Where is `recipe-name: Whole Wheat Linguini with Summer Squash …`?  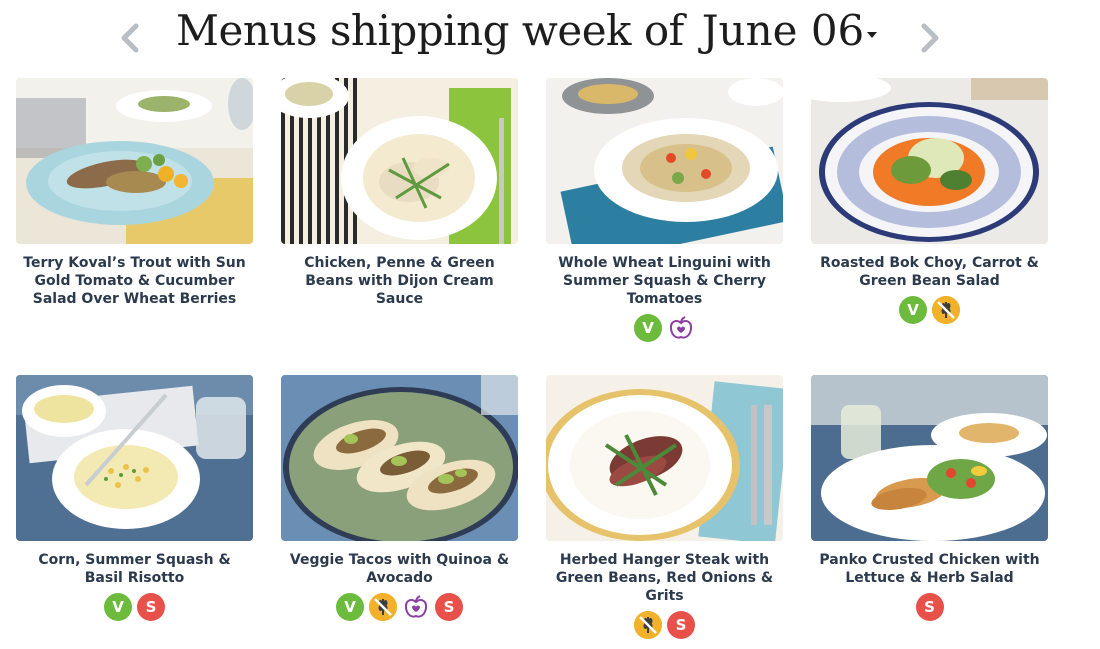
recipe-name: Whole Wheat Linguini with Summer Squash … is located at coordinates (664, 281).